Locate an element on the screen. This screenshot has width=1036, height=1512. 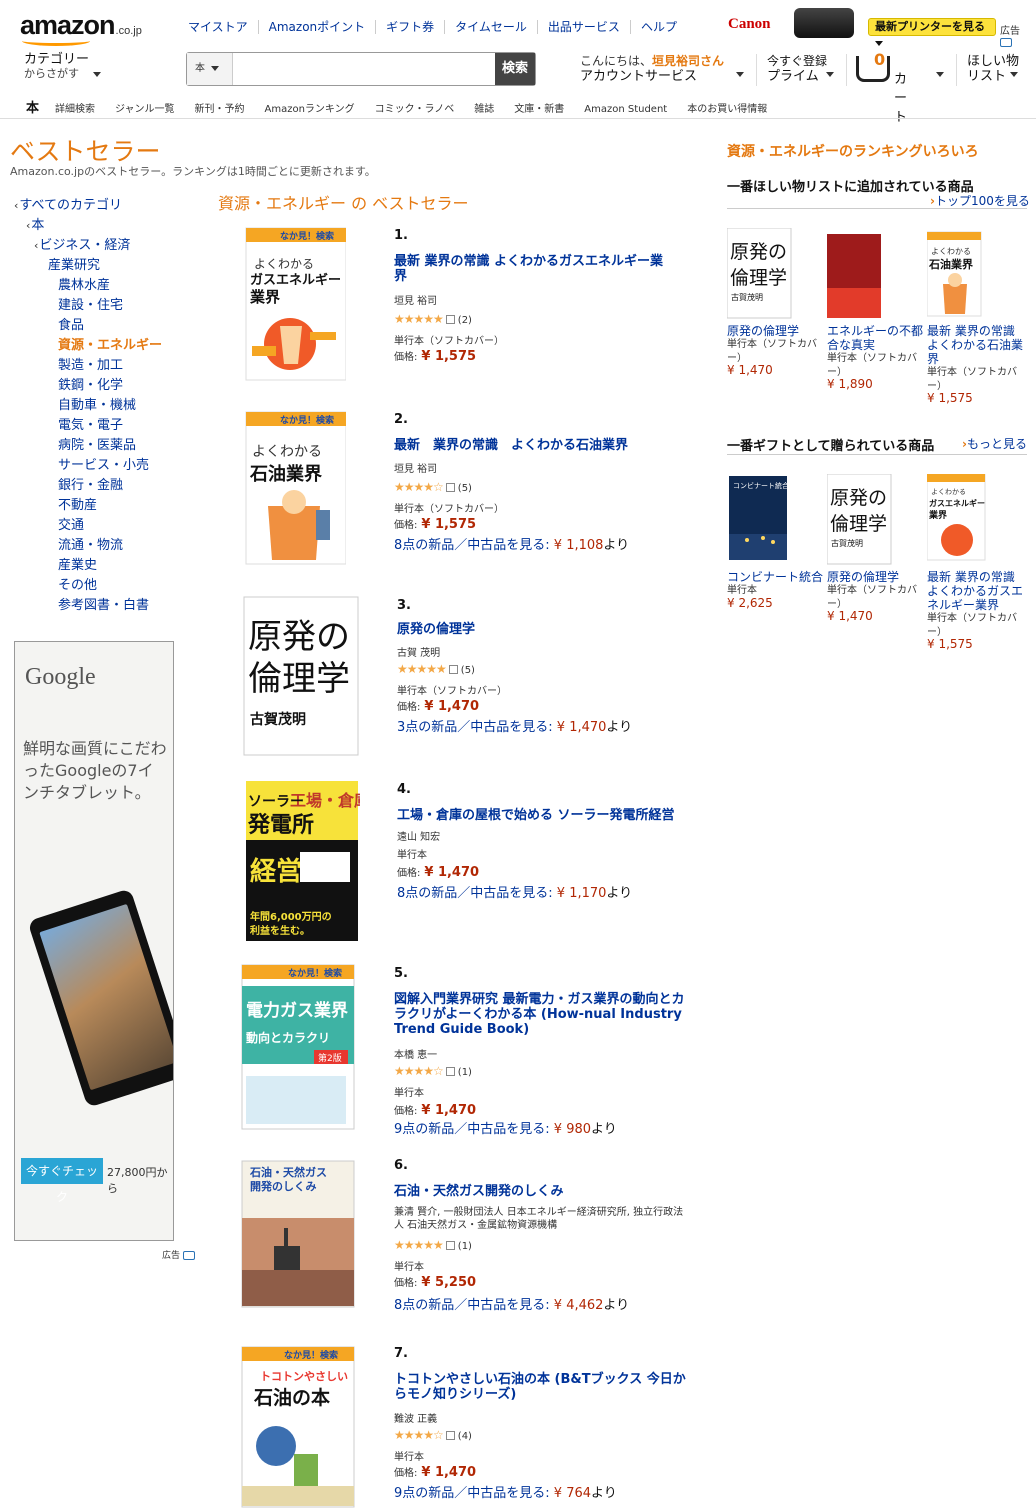
nav-automotive: 自動車・機械 is located at coordinates (97, 403).